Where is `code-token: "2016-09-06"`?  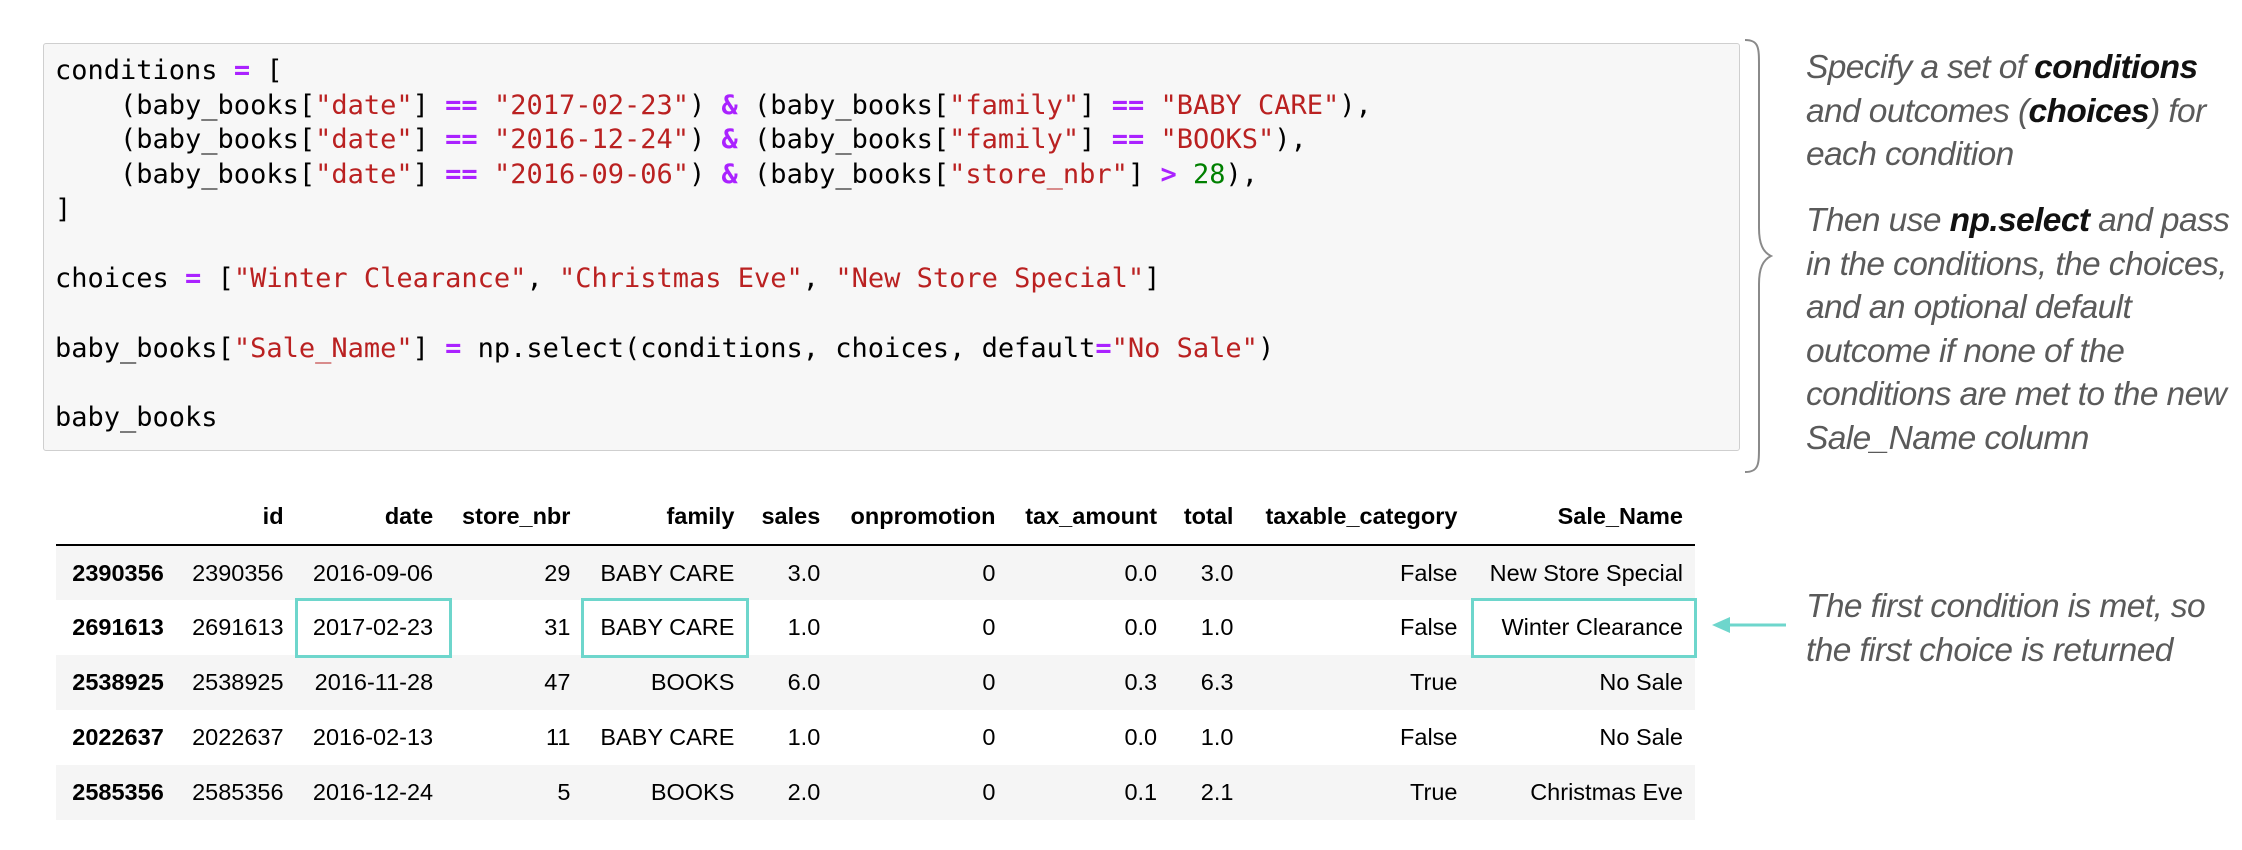 code-token: "2016-09-06" is located at coordinates (591, 175).